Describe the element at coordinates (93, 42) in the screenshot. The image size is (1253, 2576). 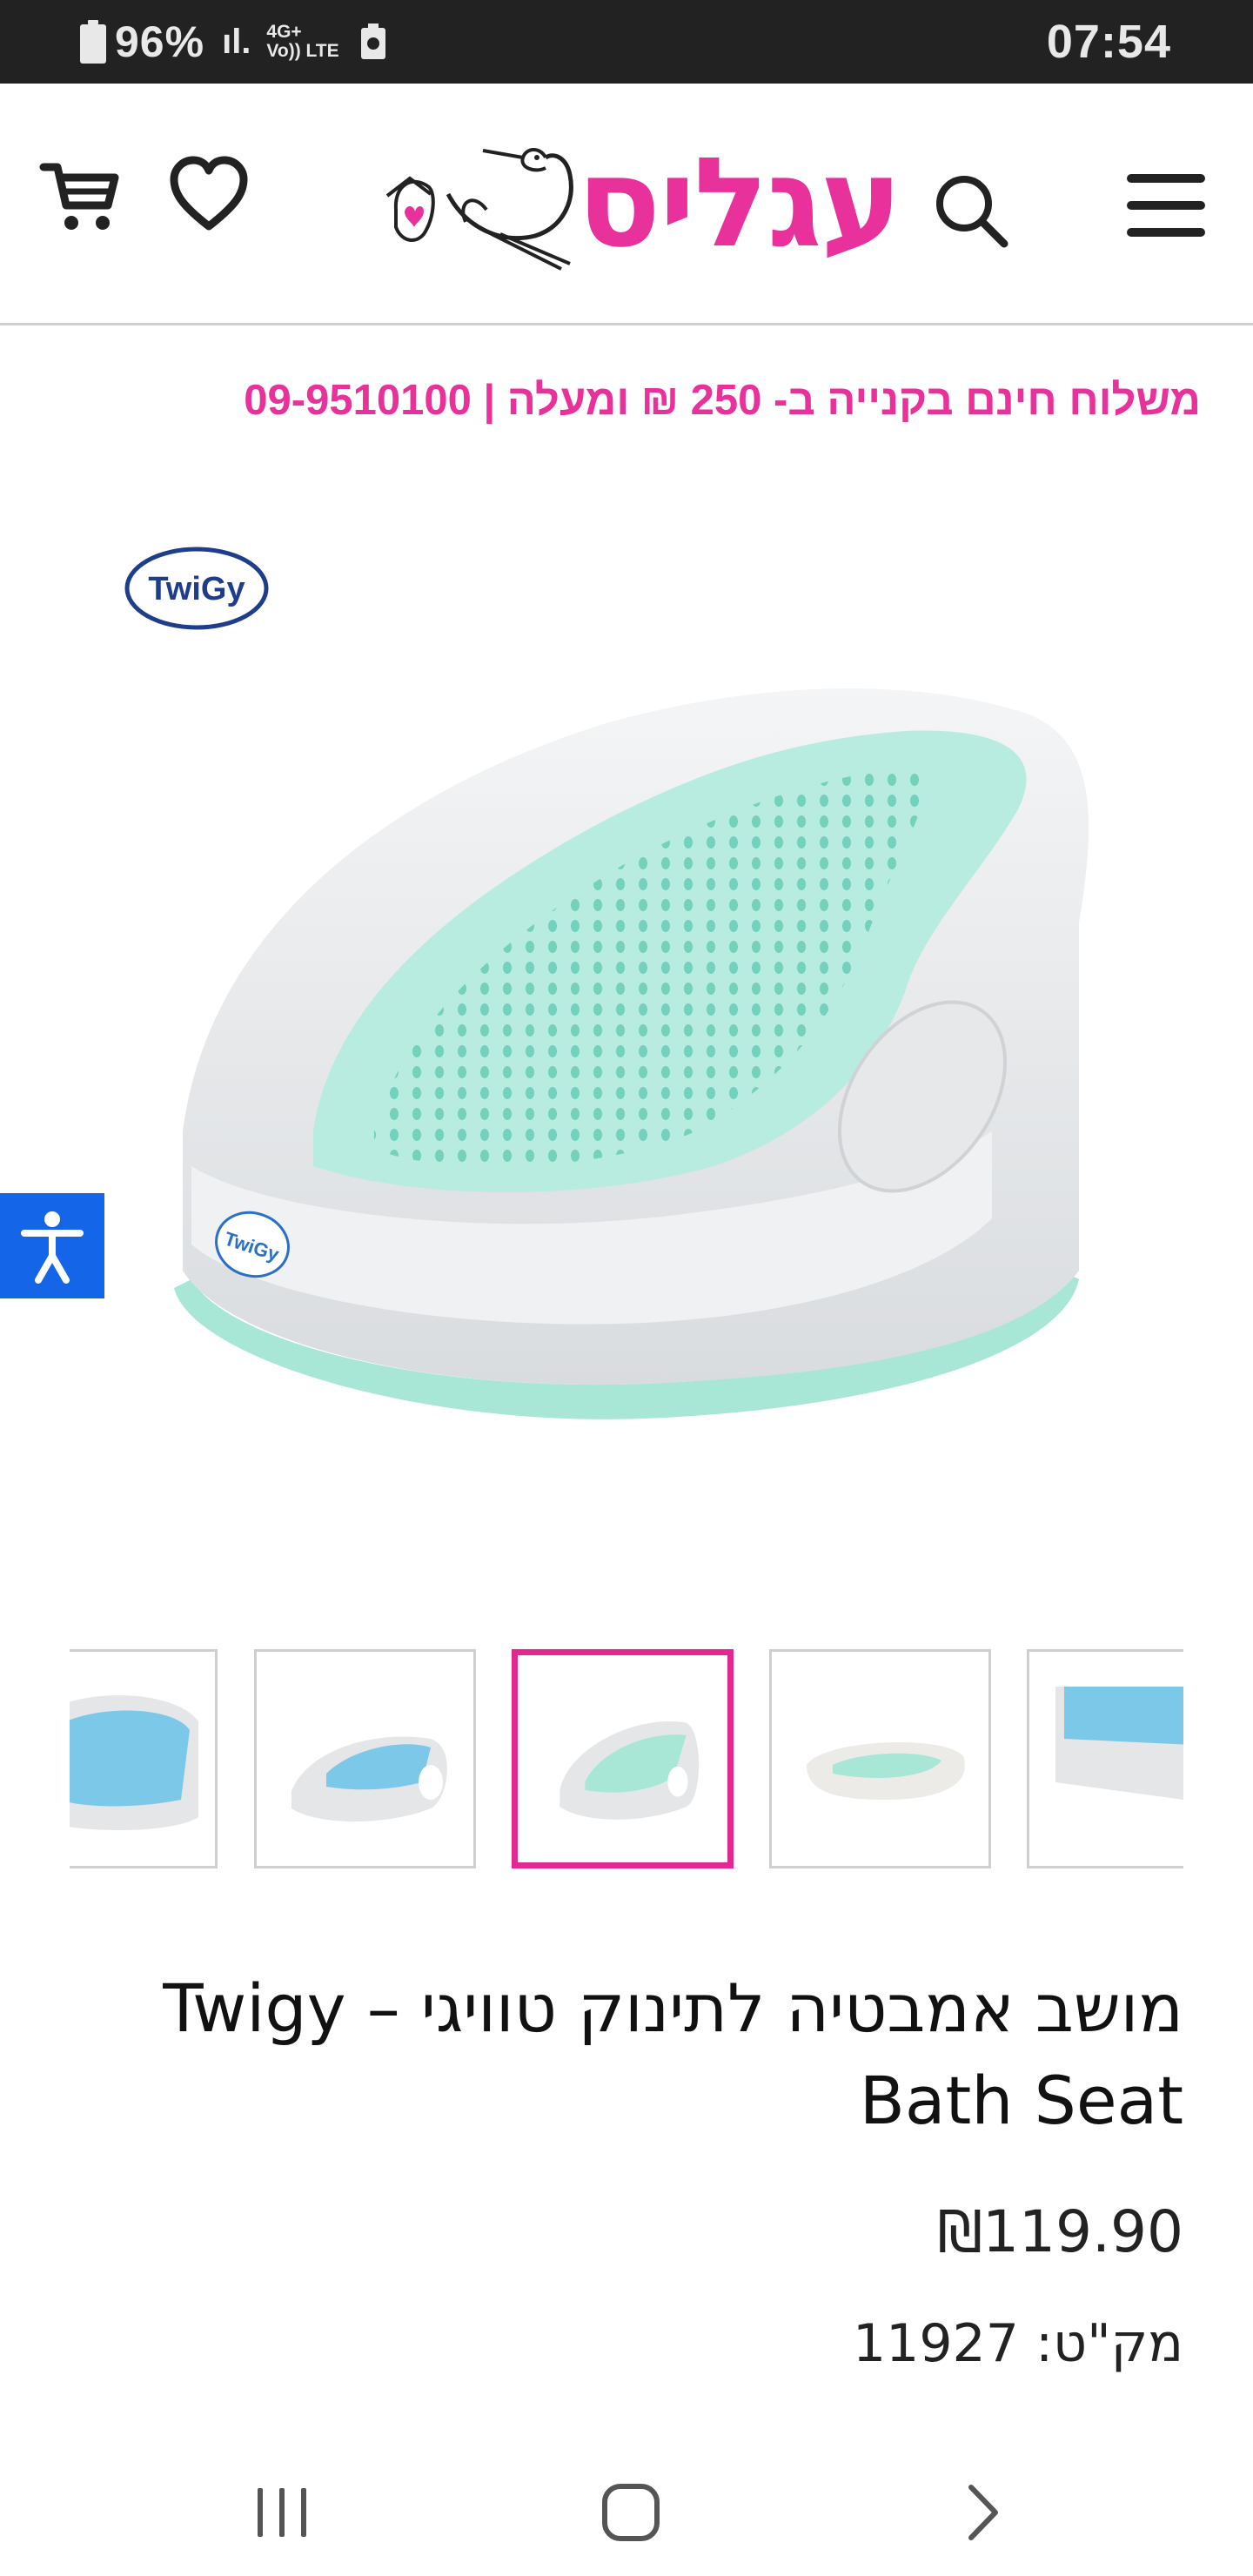
I see `battery-icon` at that location.